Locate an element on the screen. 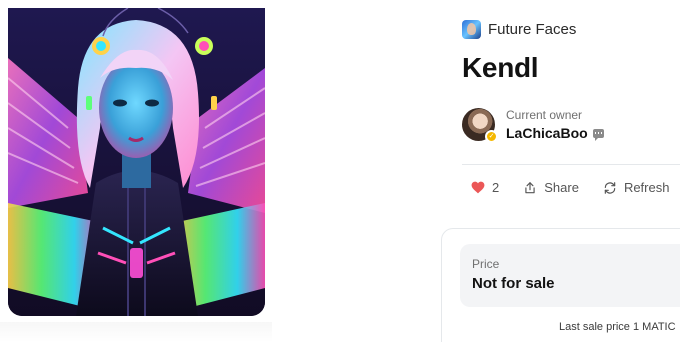  last-sale-price: Last sale price 1 MATIC is located at coordinates (617, 327).